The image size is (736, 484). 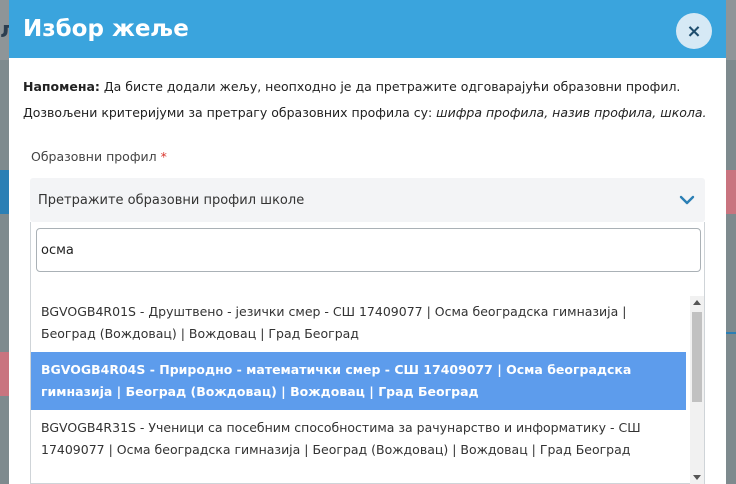 What do you see at coordinates (571, 112) in the screenshot?
I see `criteria-items: шифра профила, назив профила, школа.` at bounding box center [571, 112].